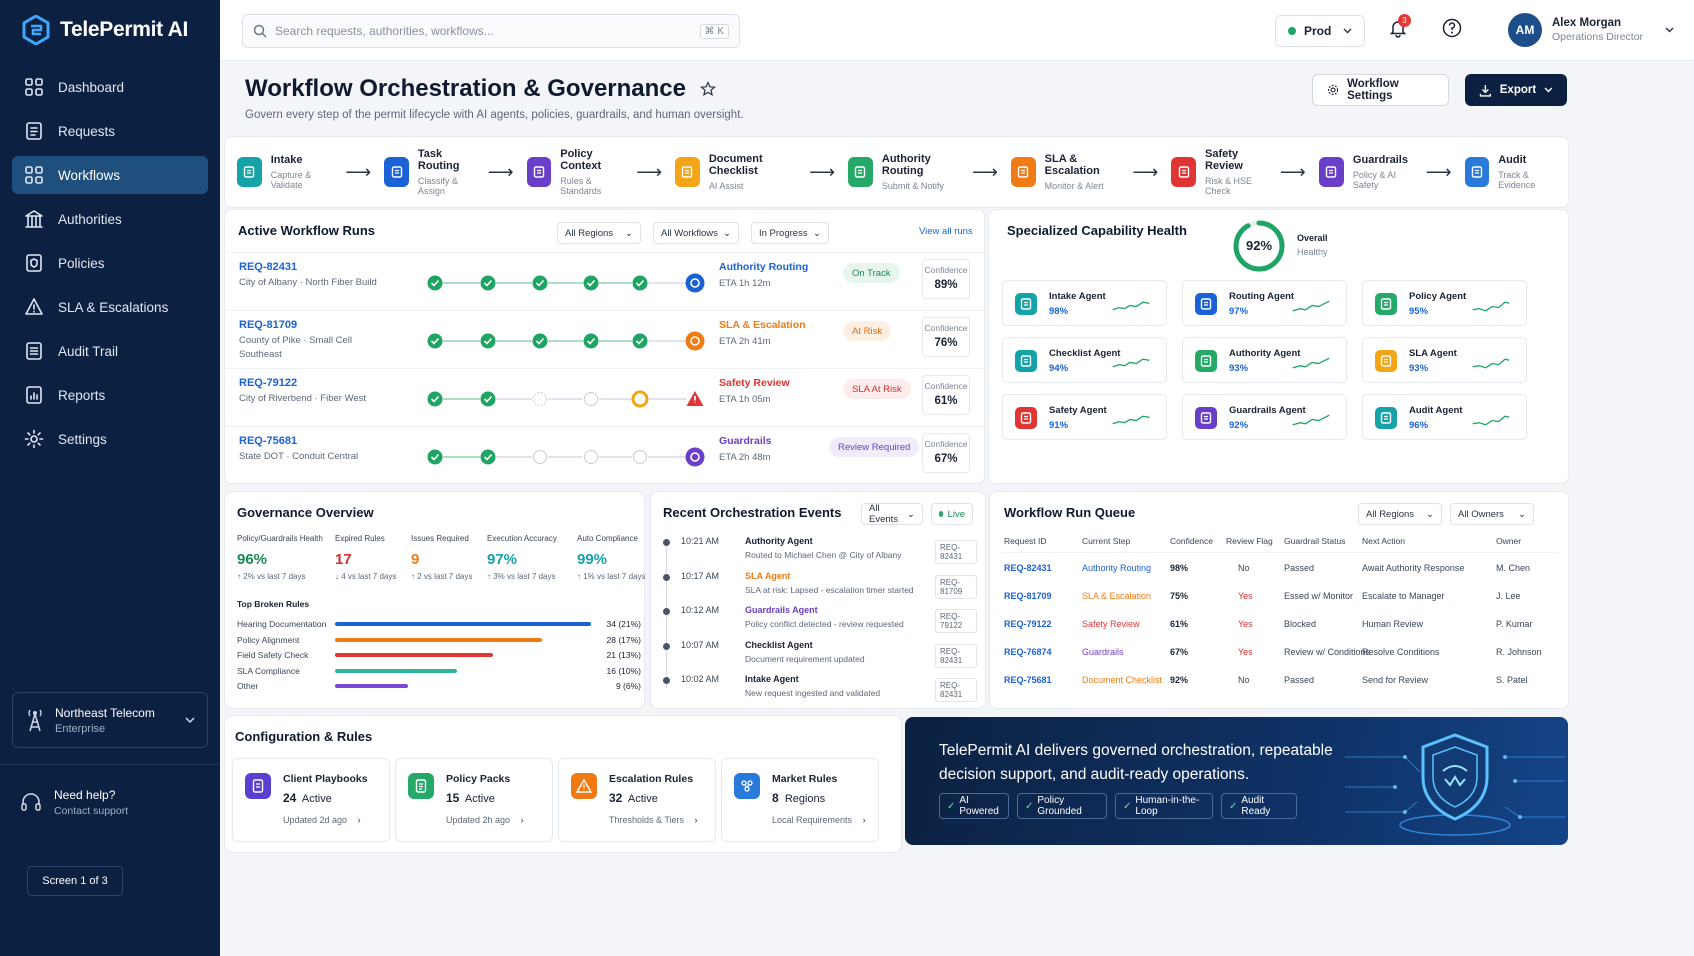  Describe the element at coordinates (1452, 30) in the screenshot. I see `help-button` at that location.